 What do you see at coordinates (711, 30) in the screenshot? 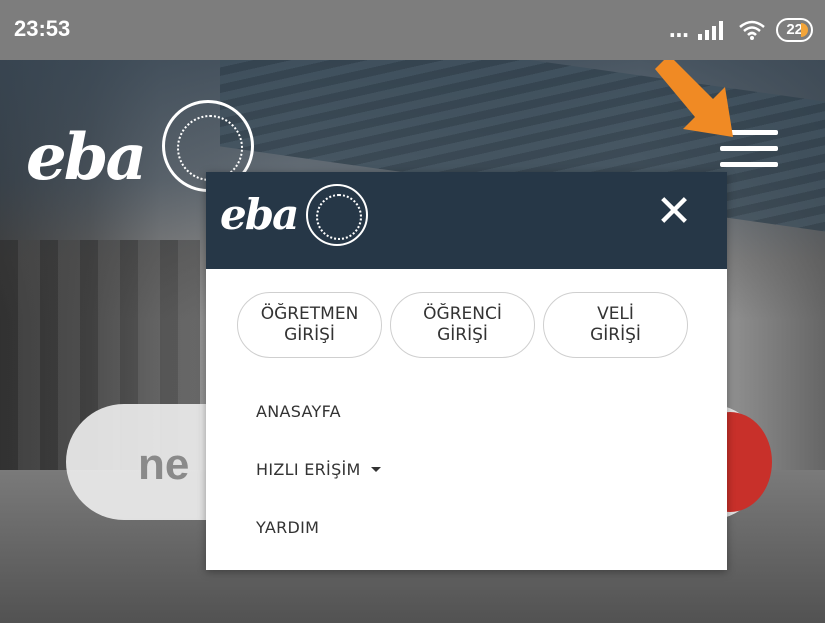
I see `cell-signal-icon` at bounding box center [711, 30].